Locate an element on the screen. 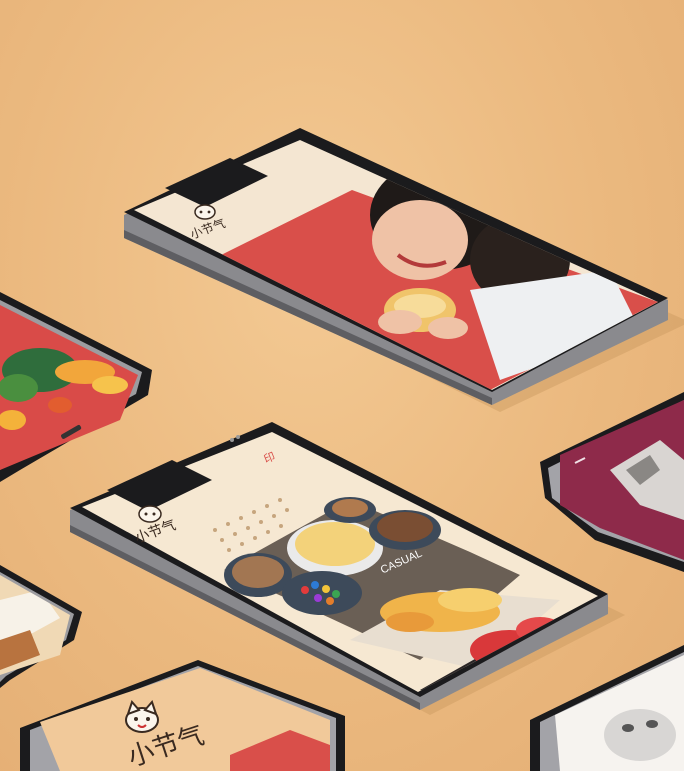 The height and width of the screenshot is (771, 684). cat-logo-icon is located at coordinates (150, 514).